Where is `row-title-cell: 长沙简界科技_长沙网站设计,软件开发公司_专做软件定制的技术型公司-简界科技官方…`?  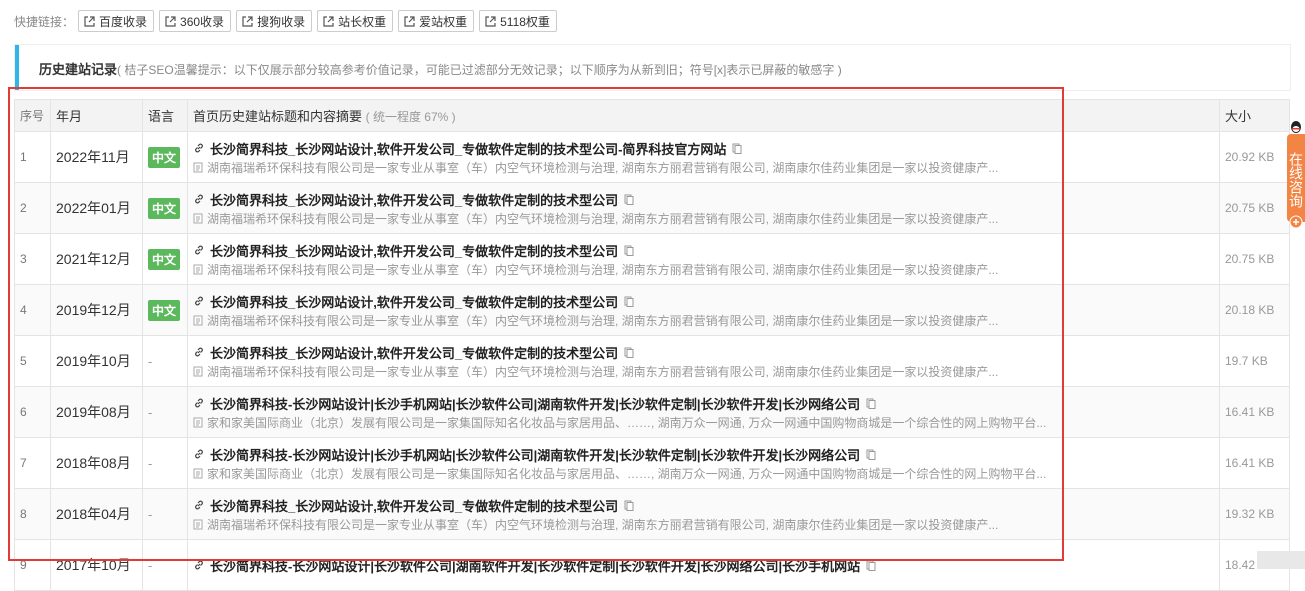 row-title-cell: 长沙简界科技_长沙网站设计,软件开发公司_专做软件定制的技术型公司-简界科技官方… is located at coordinates (703, 157).